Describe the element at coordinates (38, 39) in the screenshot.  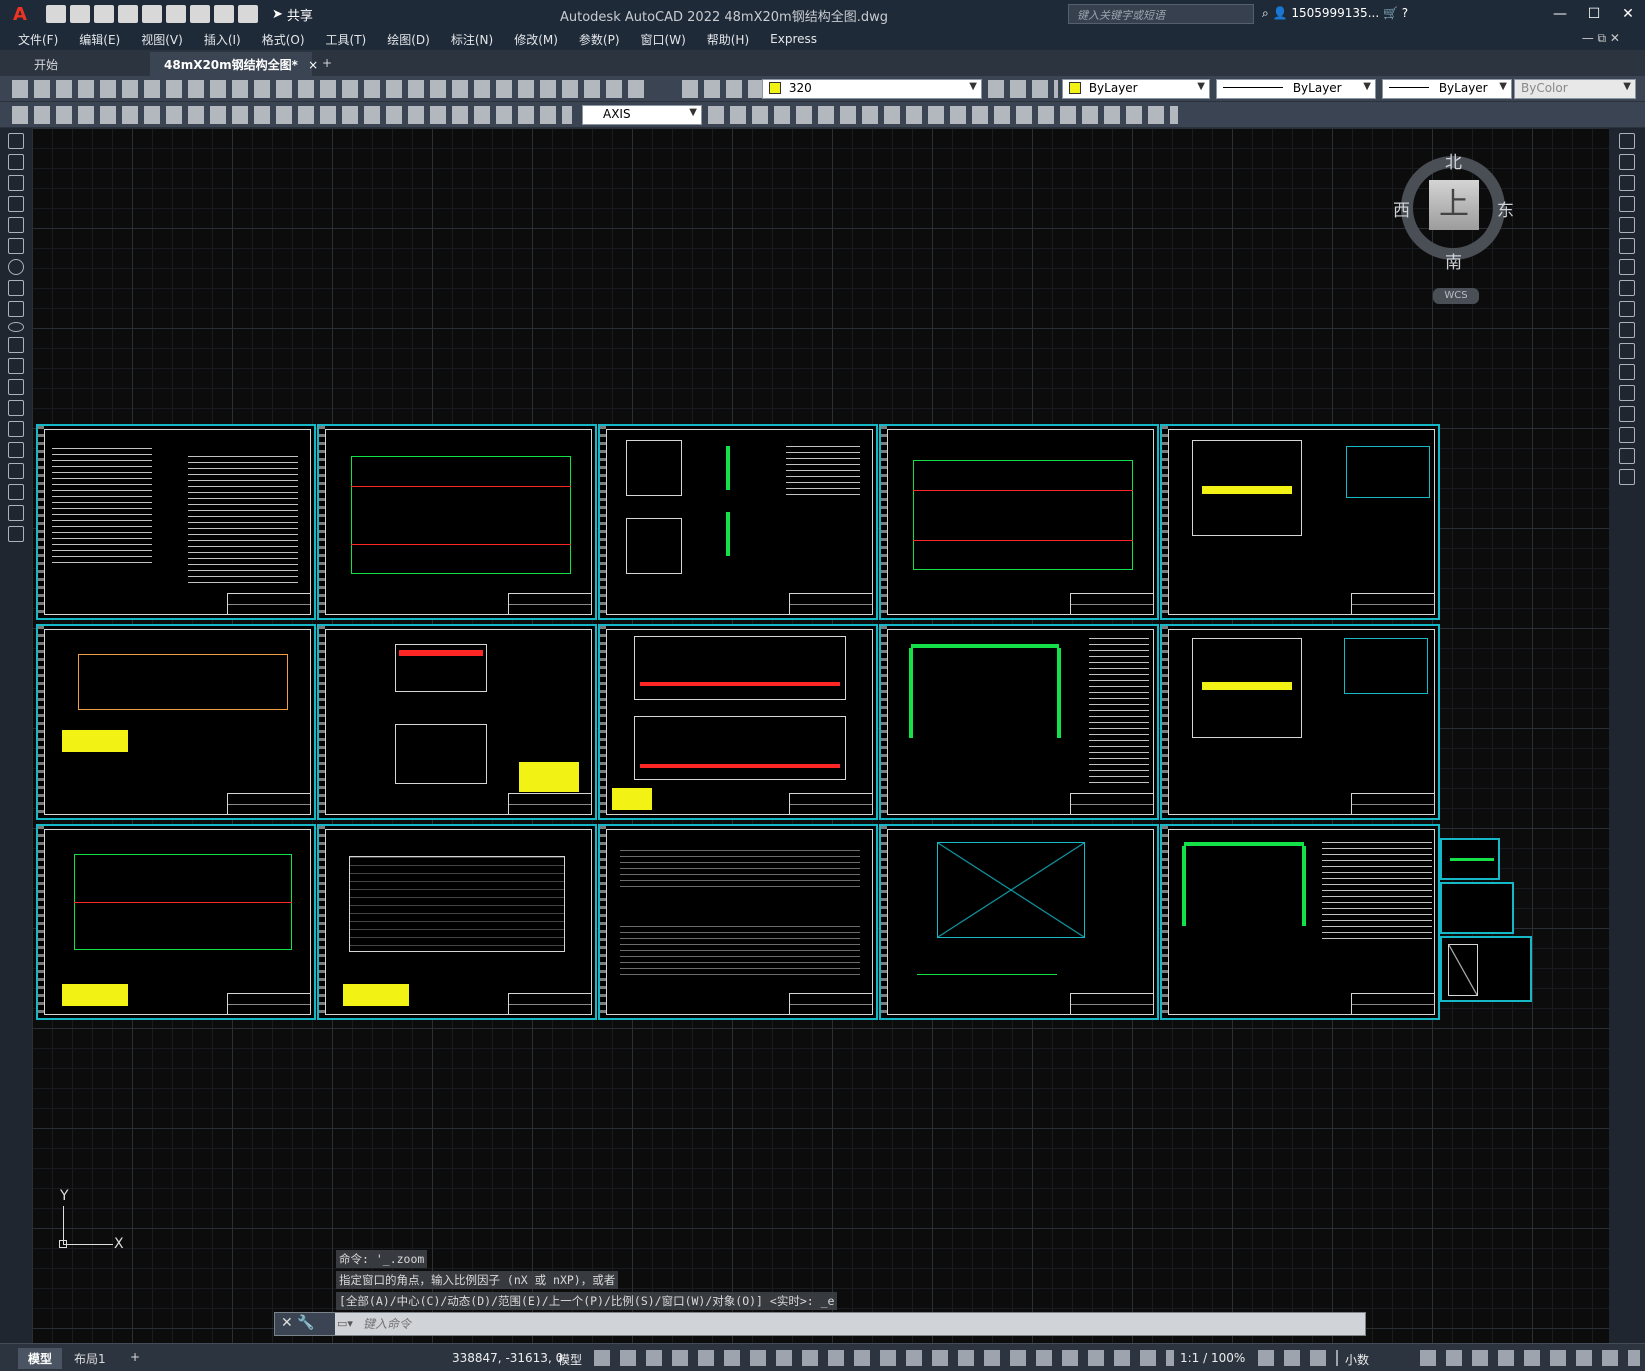
I see `menu-file: 文件(F)` at that location.